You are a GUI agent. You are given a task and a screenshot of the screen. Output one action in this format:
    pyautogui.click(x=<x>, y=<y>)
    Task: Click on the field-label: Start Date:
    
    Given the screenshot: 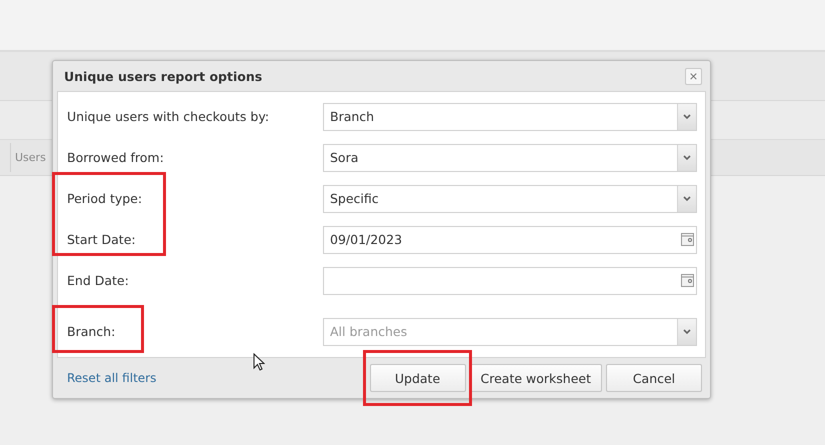 What is the action you would take?
    pyautogui.click(x=102, y=239)
    